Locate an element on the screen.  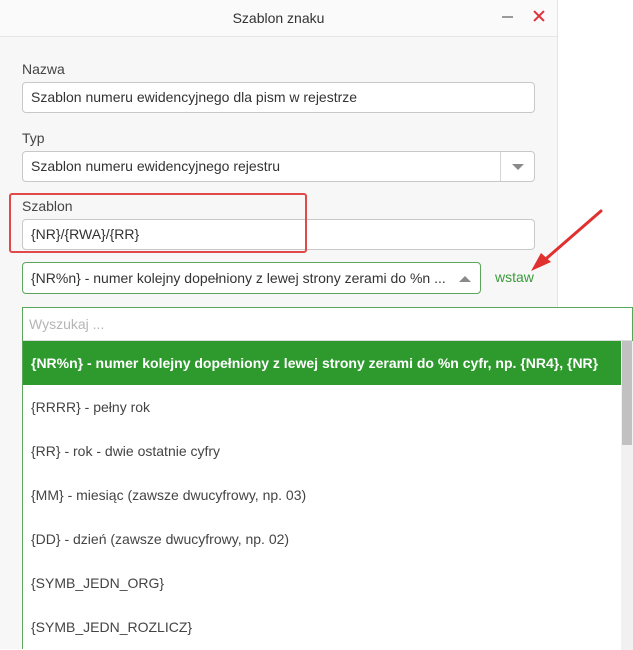
dialog-title: Szablon znaku is located at coordinates (278, 18).